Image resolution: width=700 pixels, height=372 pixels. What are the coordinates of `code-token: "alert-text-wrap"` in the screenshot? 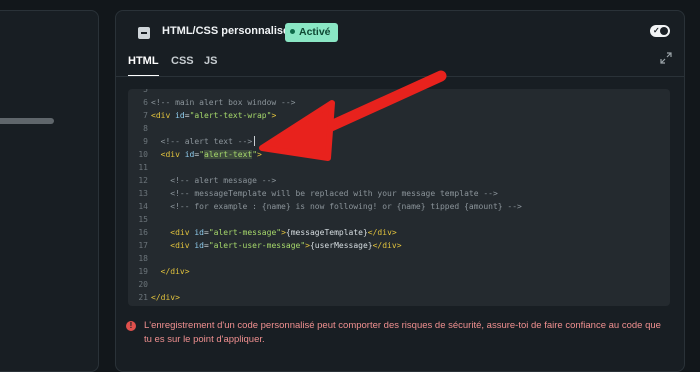 It's located at (230, 115).